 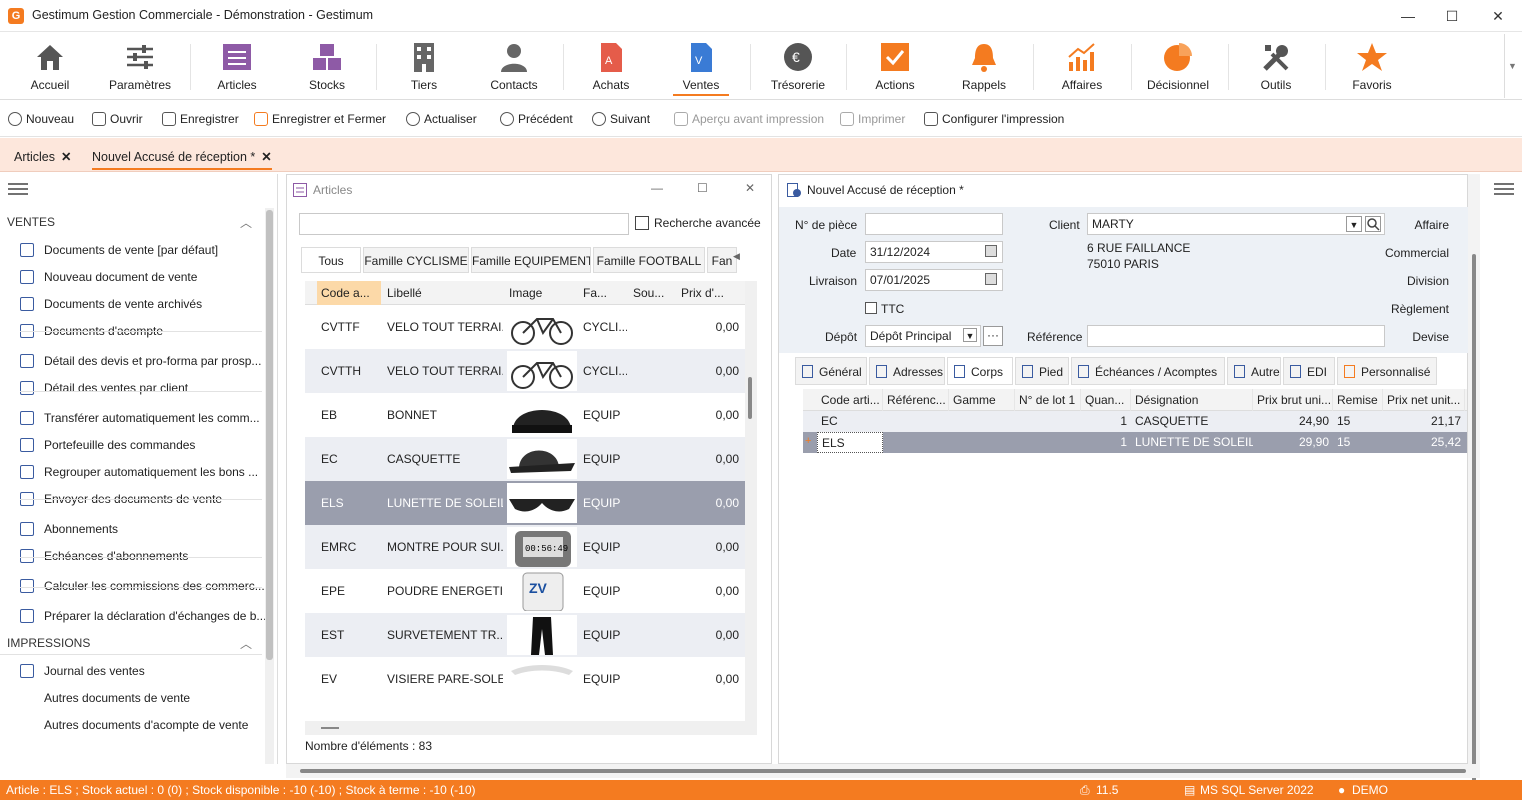 What do you see at coordinates (119, 250) in the screenshot?
I see `nav-item: Documents de vente [par défaut]` at bounding box center [119, 250].